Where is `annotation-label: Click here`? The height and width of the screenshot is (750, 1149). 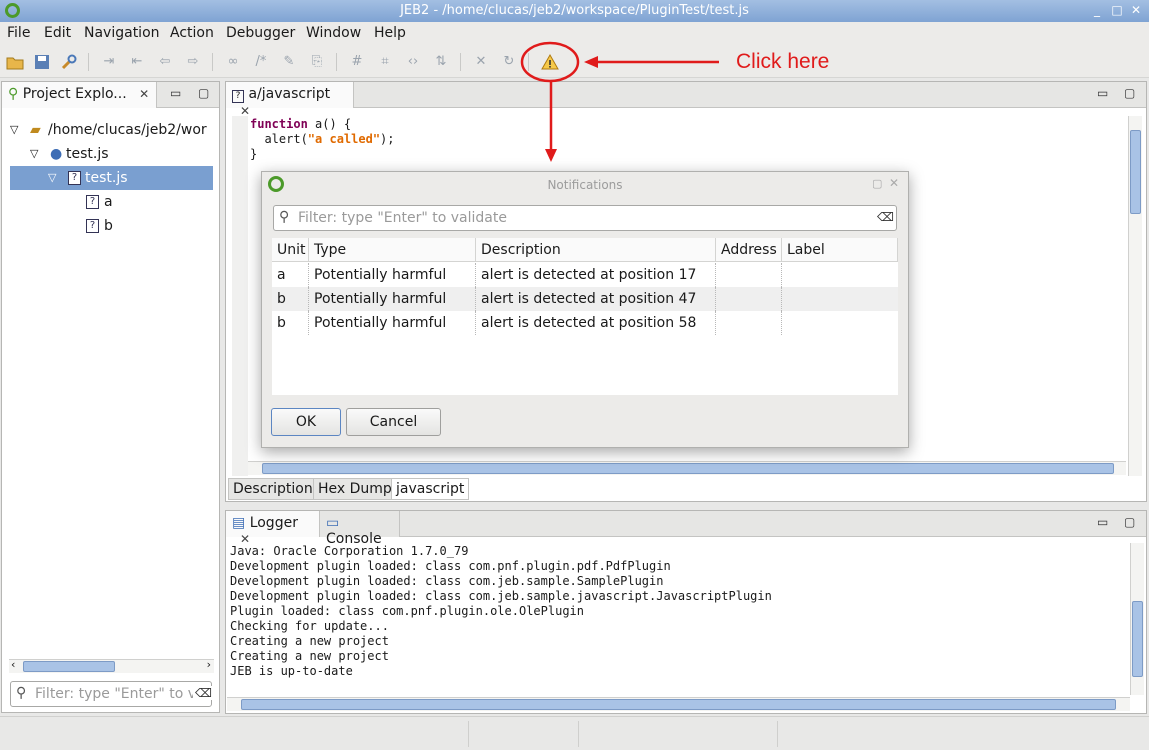 annotation-label: Click here is located at coordinates (783, 61).